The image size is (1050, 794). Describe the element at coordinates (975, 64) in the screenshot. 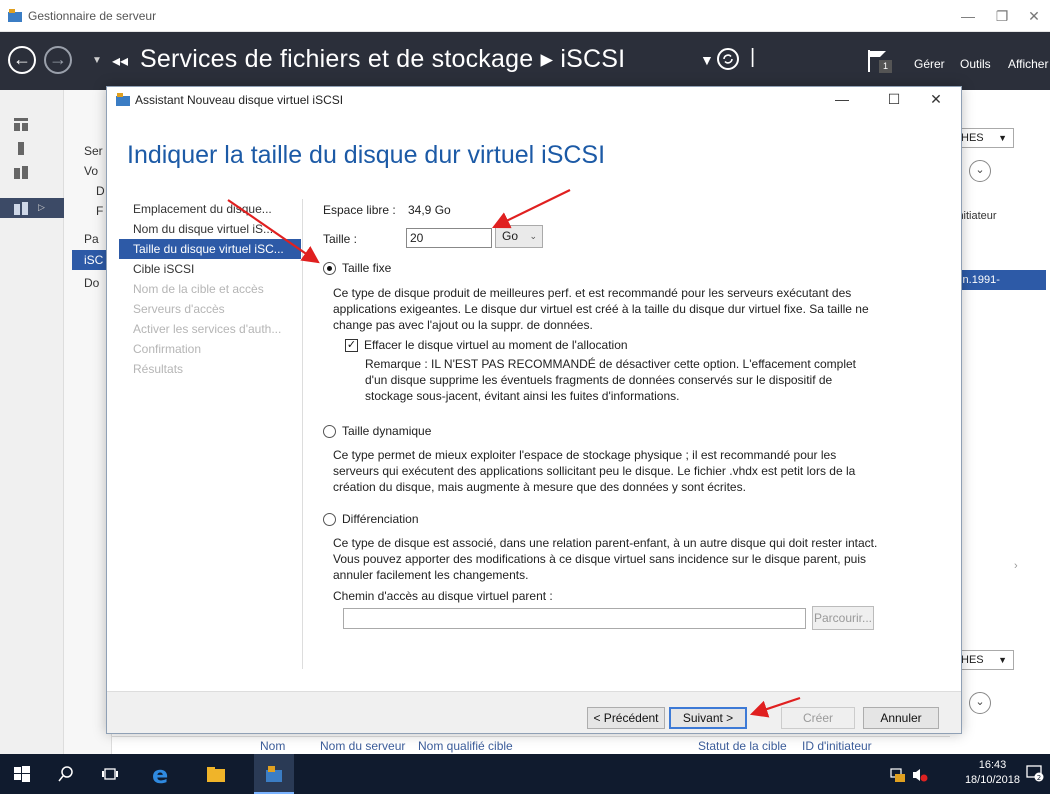

I see `menu-tools: Outils` at that location.